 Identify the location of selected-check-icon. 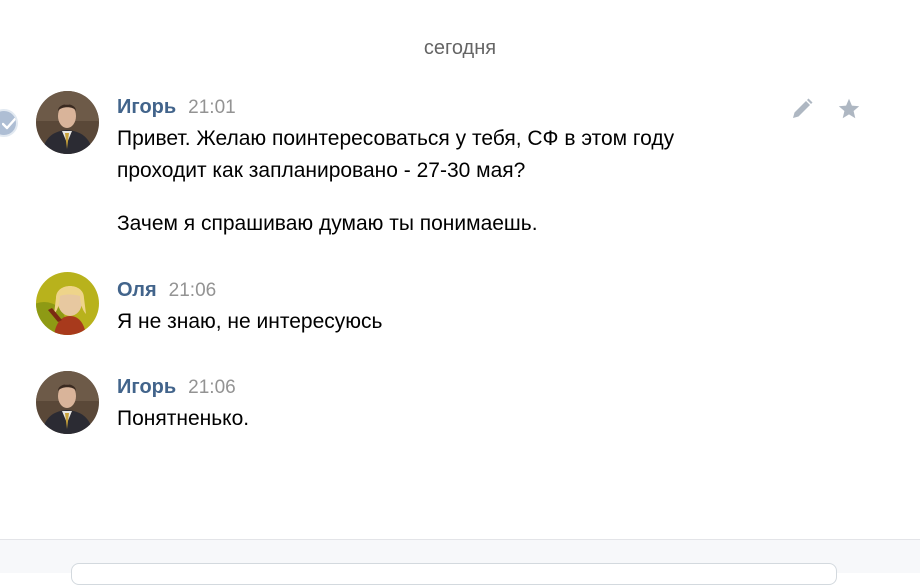
(9, 123).